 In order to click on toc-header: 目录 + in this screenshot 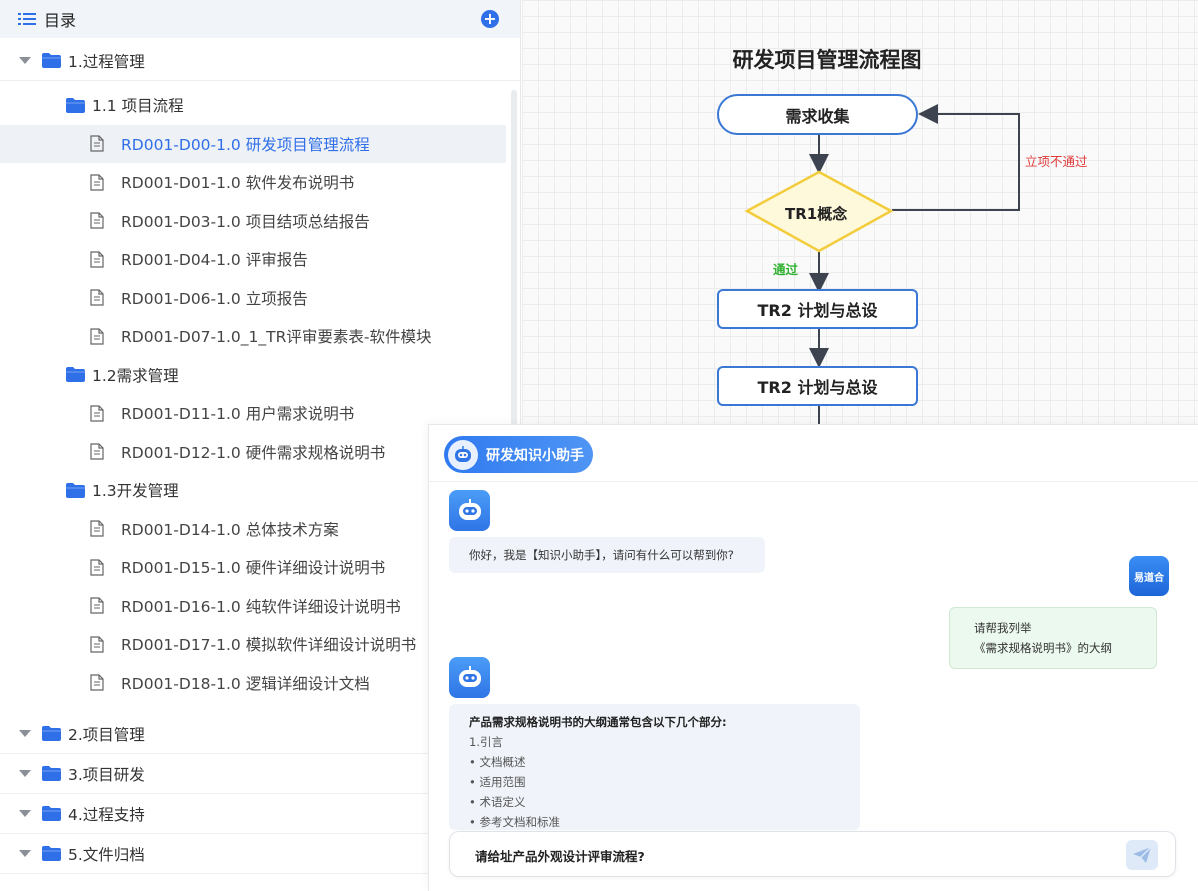, I will do `click(260, 19)`.